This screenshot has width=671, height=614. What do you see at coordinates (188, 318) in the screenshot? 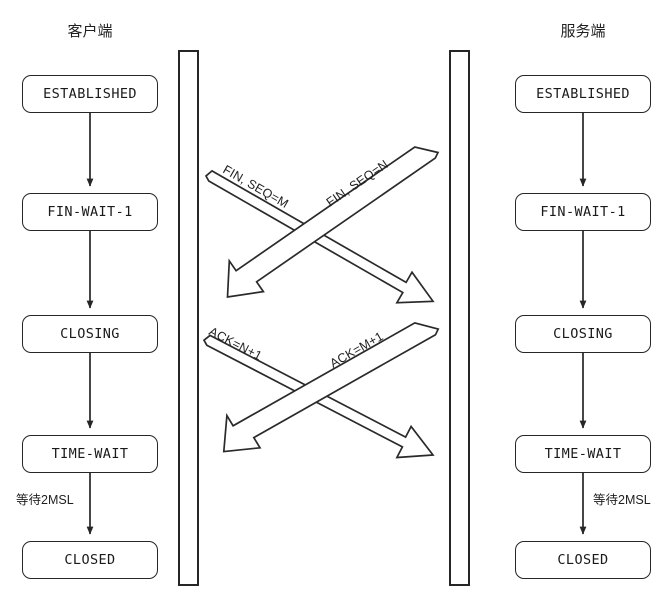
I see `lifeline-client` at bounding box center [188, 318].